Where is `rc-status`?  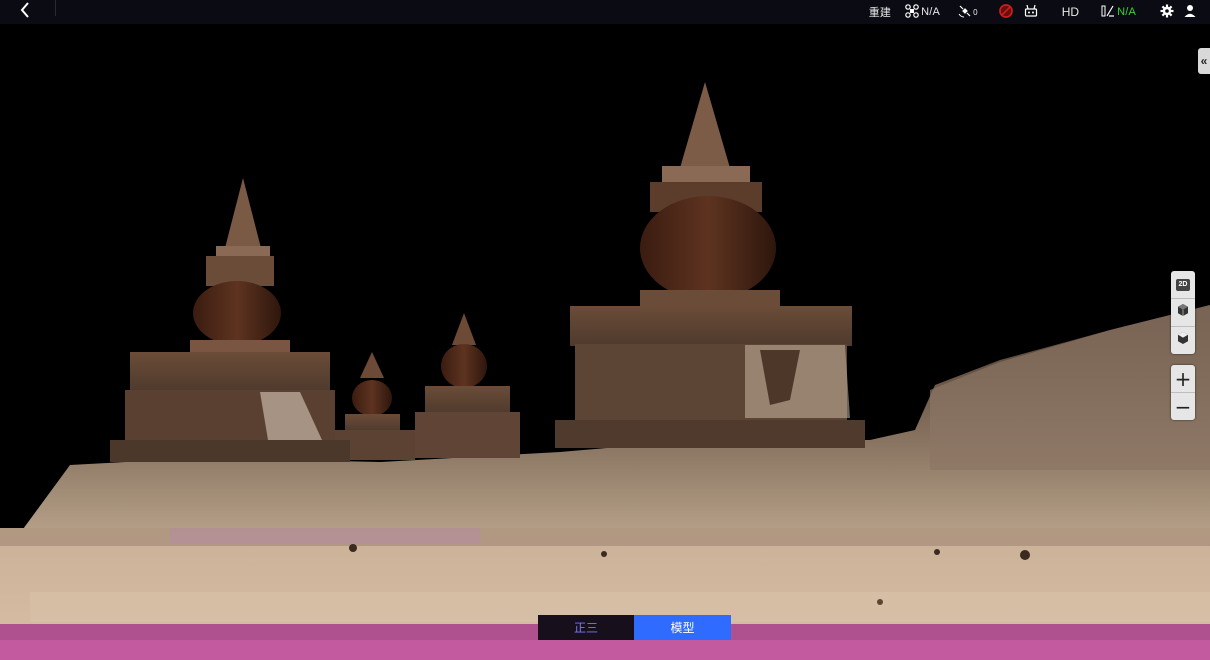
rc-status is located at coordinates (1031, 12).